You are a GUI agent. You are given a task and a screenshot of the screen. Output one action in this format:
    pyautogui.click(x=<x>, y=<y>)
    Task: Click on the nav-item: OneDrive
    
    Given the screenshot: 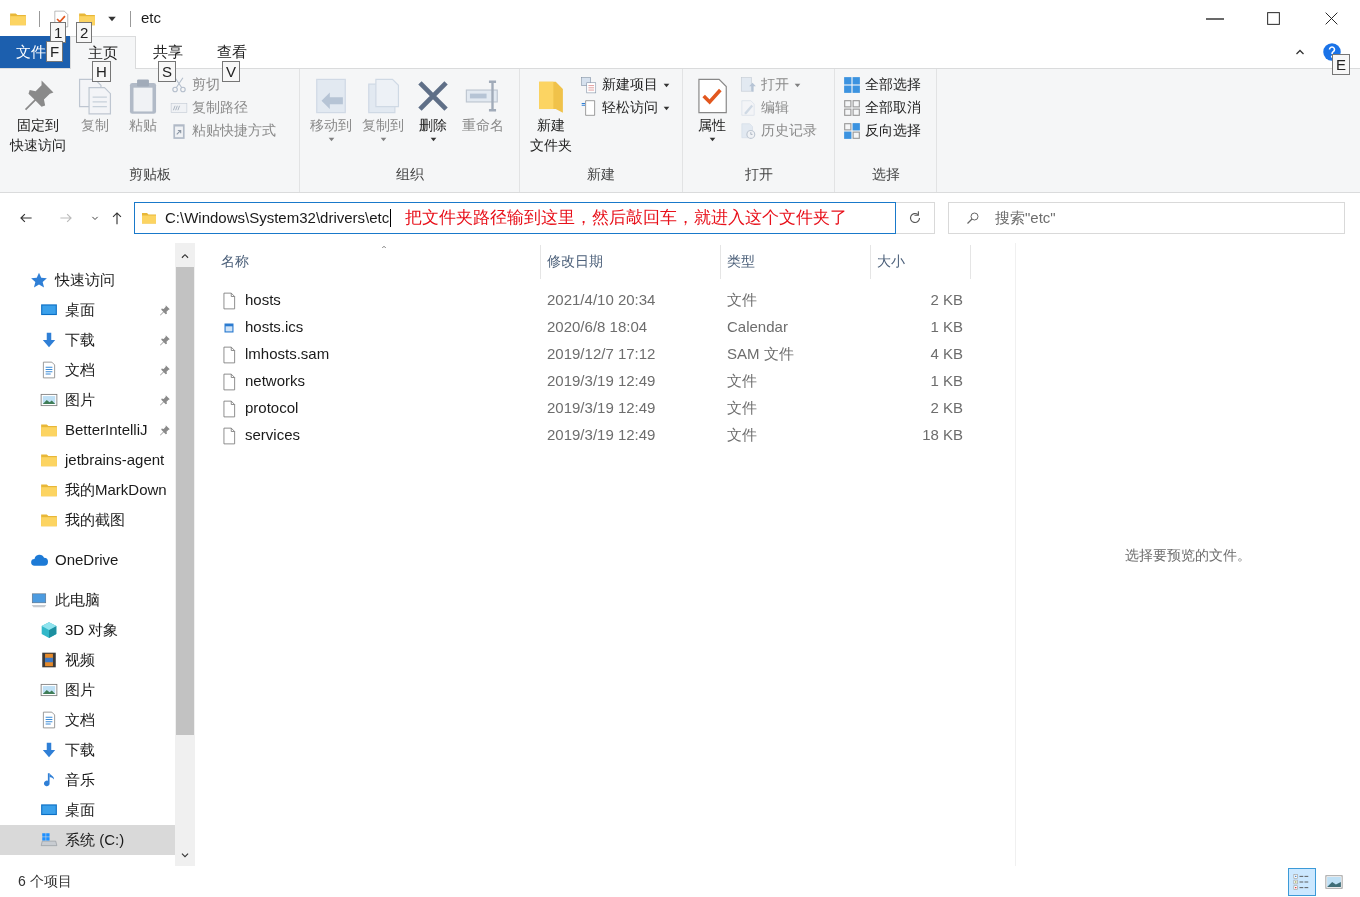 What is the action you would take?
    pyautogui.click(x=87, y=560)
    